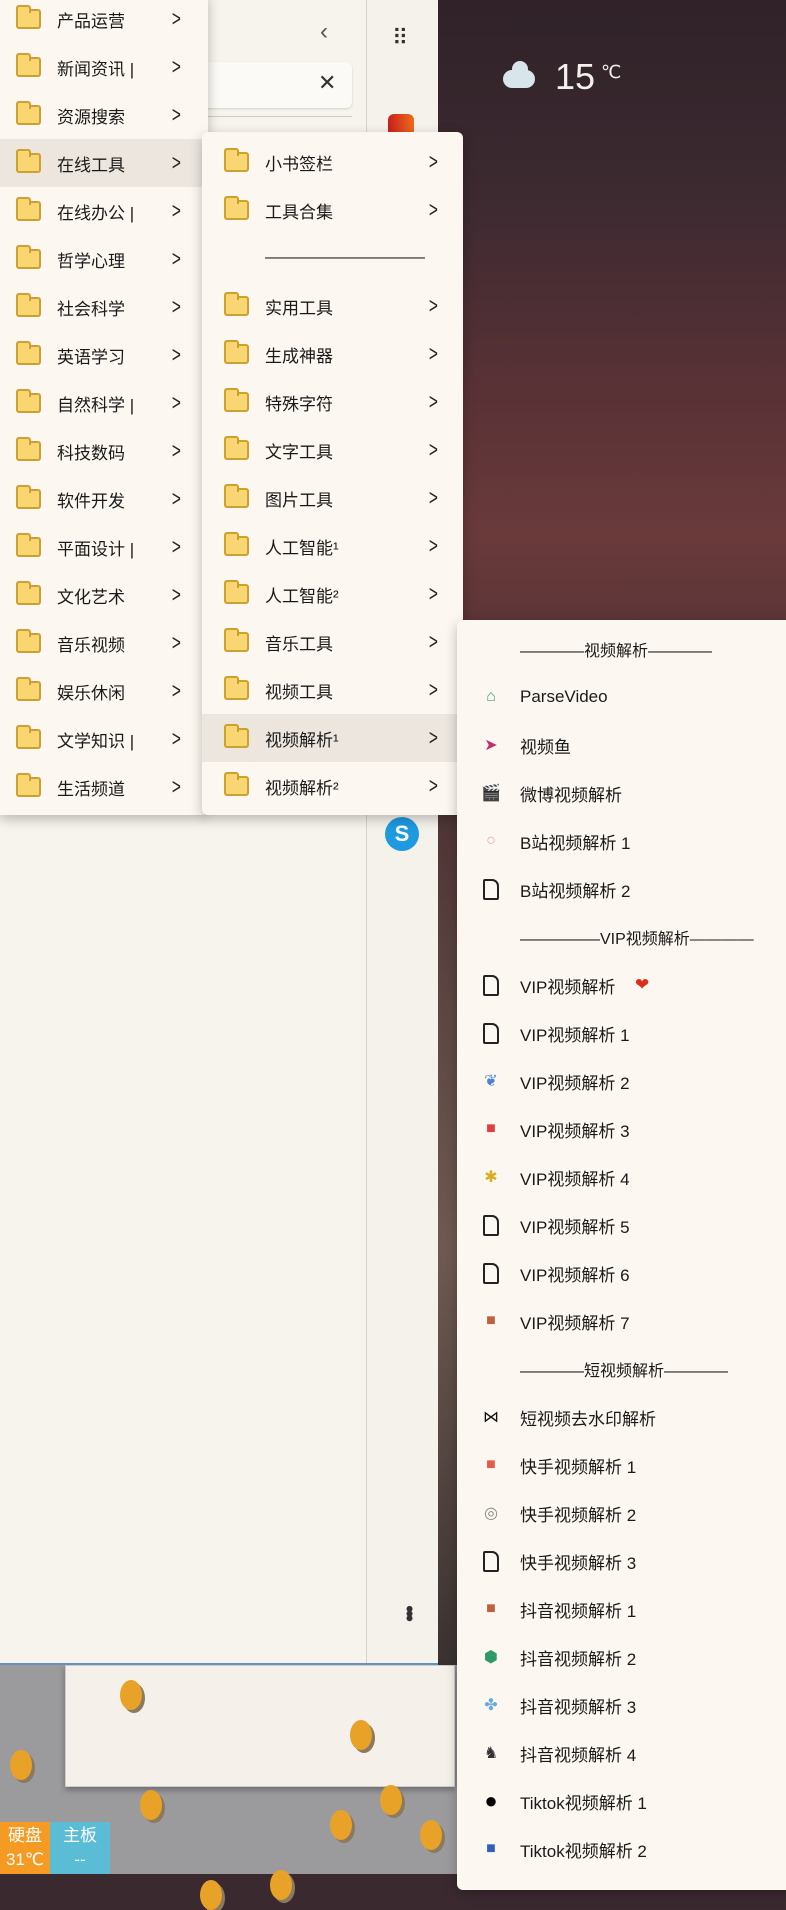 Image resolution: width=786 pixels, height=1910 pixels. What do you see at coordinates (104, 403) in the screenshot?
I see `menu-item: 自然科学 | >` at bounding box center [104, 403].